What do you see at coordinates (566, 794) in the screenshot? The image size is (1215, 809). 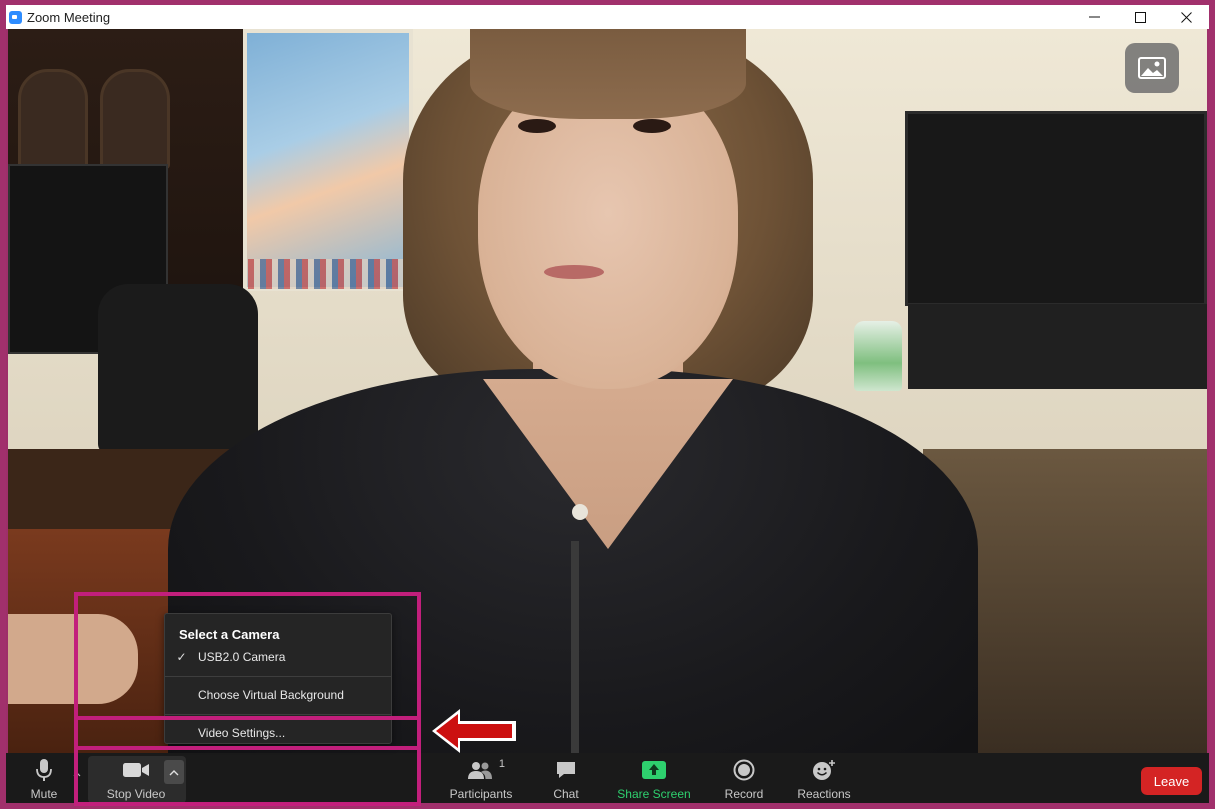 I see `chat-label: Chat` at bounding box center [566, 794].